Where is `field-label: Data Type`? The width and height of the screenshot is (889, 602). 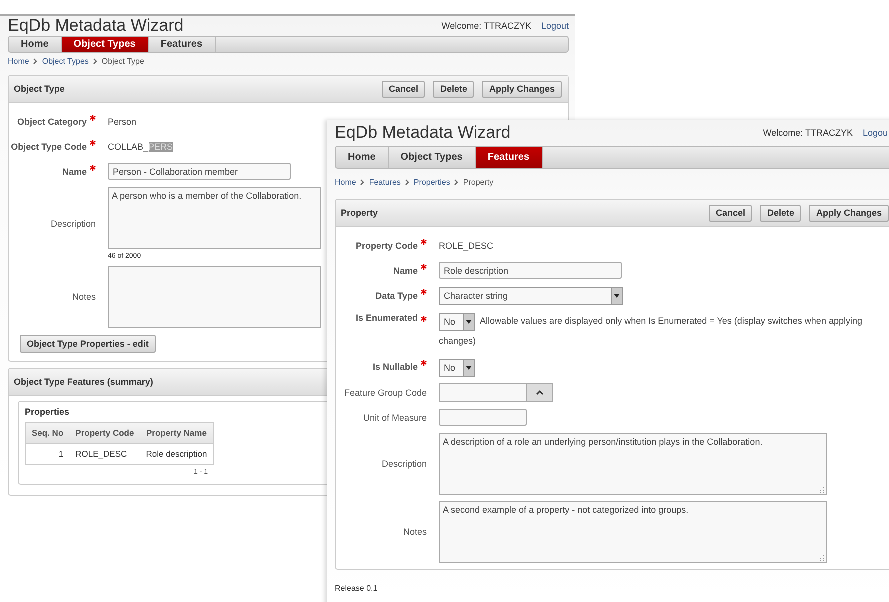
field-label: Data Type is located at coordinates (397, 295).